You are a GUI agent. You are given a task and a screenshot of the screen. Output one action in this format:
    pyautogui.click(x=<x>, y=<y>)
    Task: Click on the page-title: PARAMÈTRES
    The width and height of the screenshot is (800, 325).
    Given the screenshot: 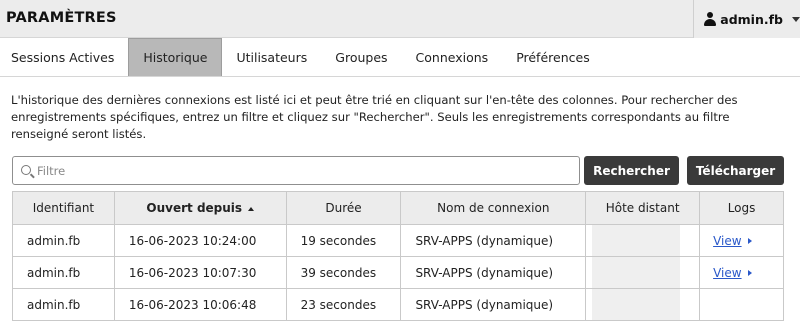 What is the action you would take?
    pyautogui.click(x=61, y=18)
    